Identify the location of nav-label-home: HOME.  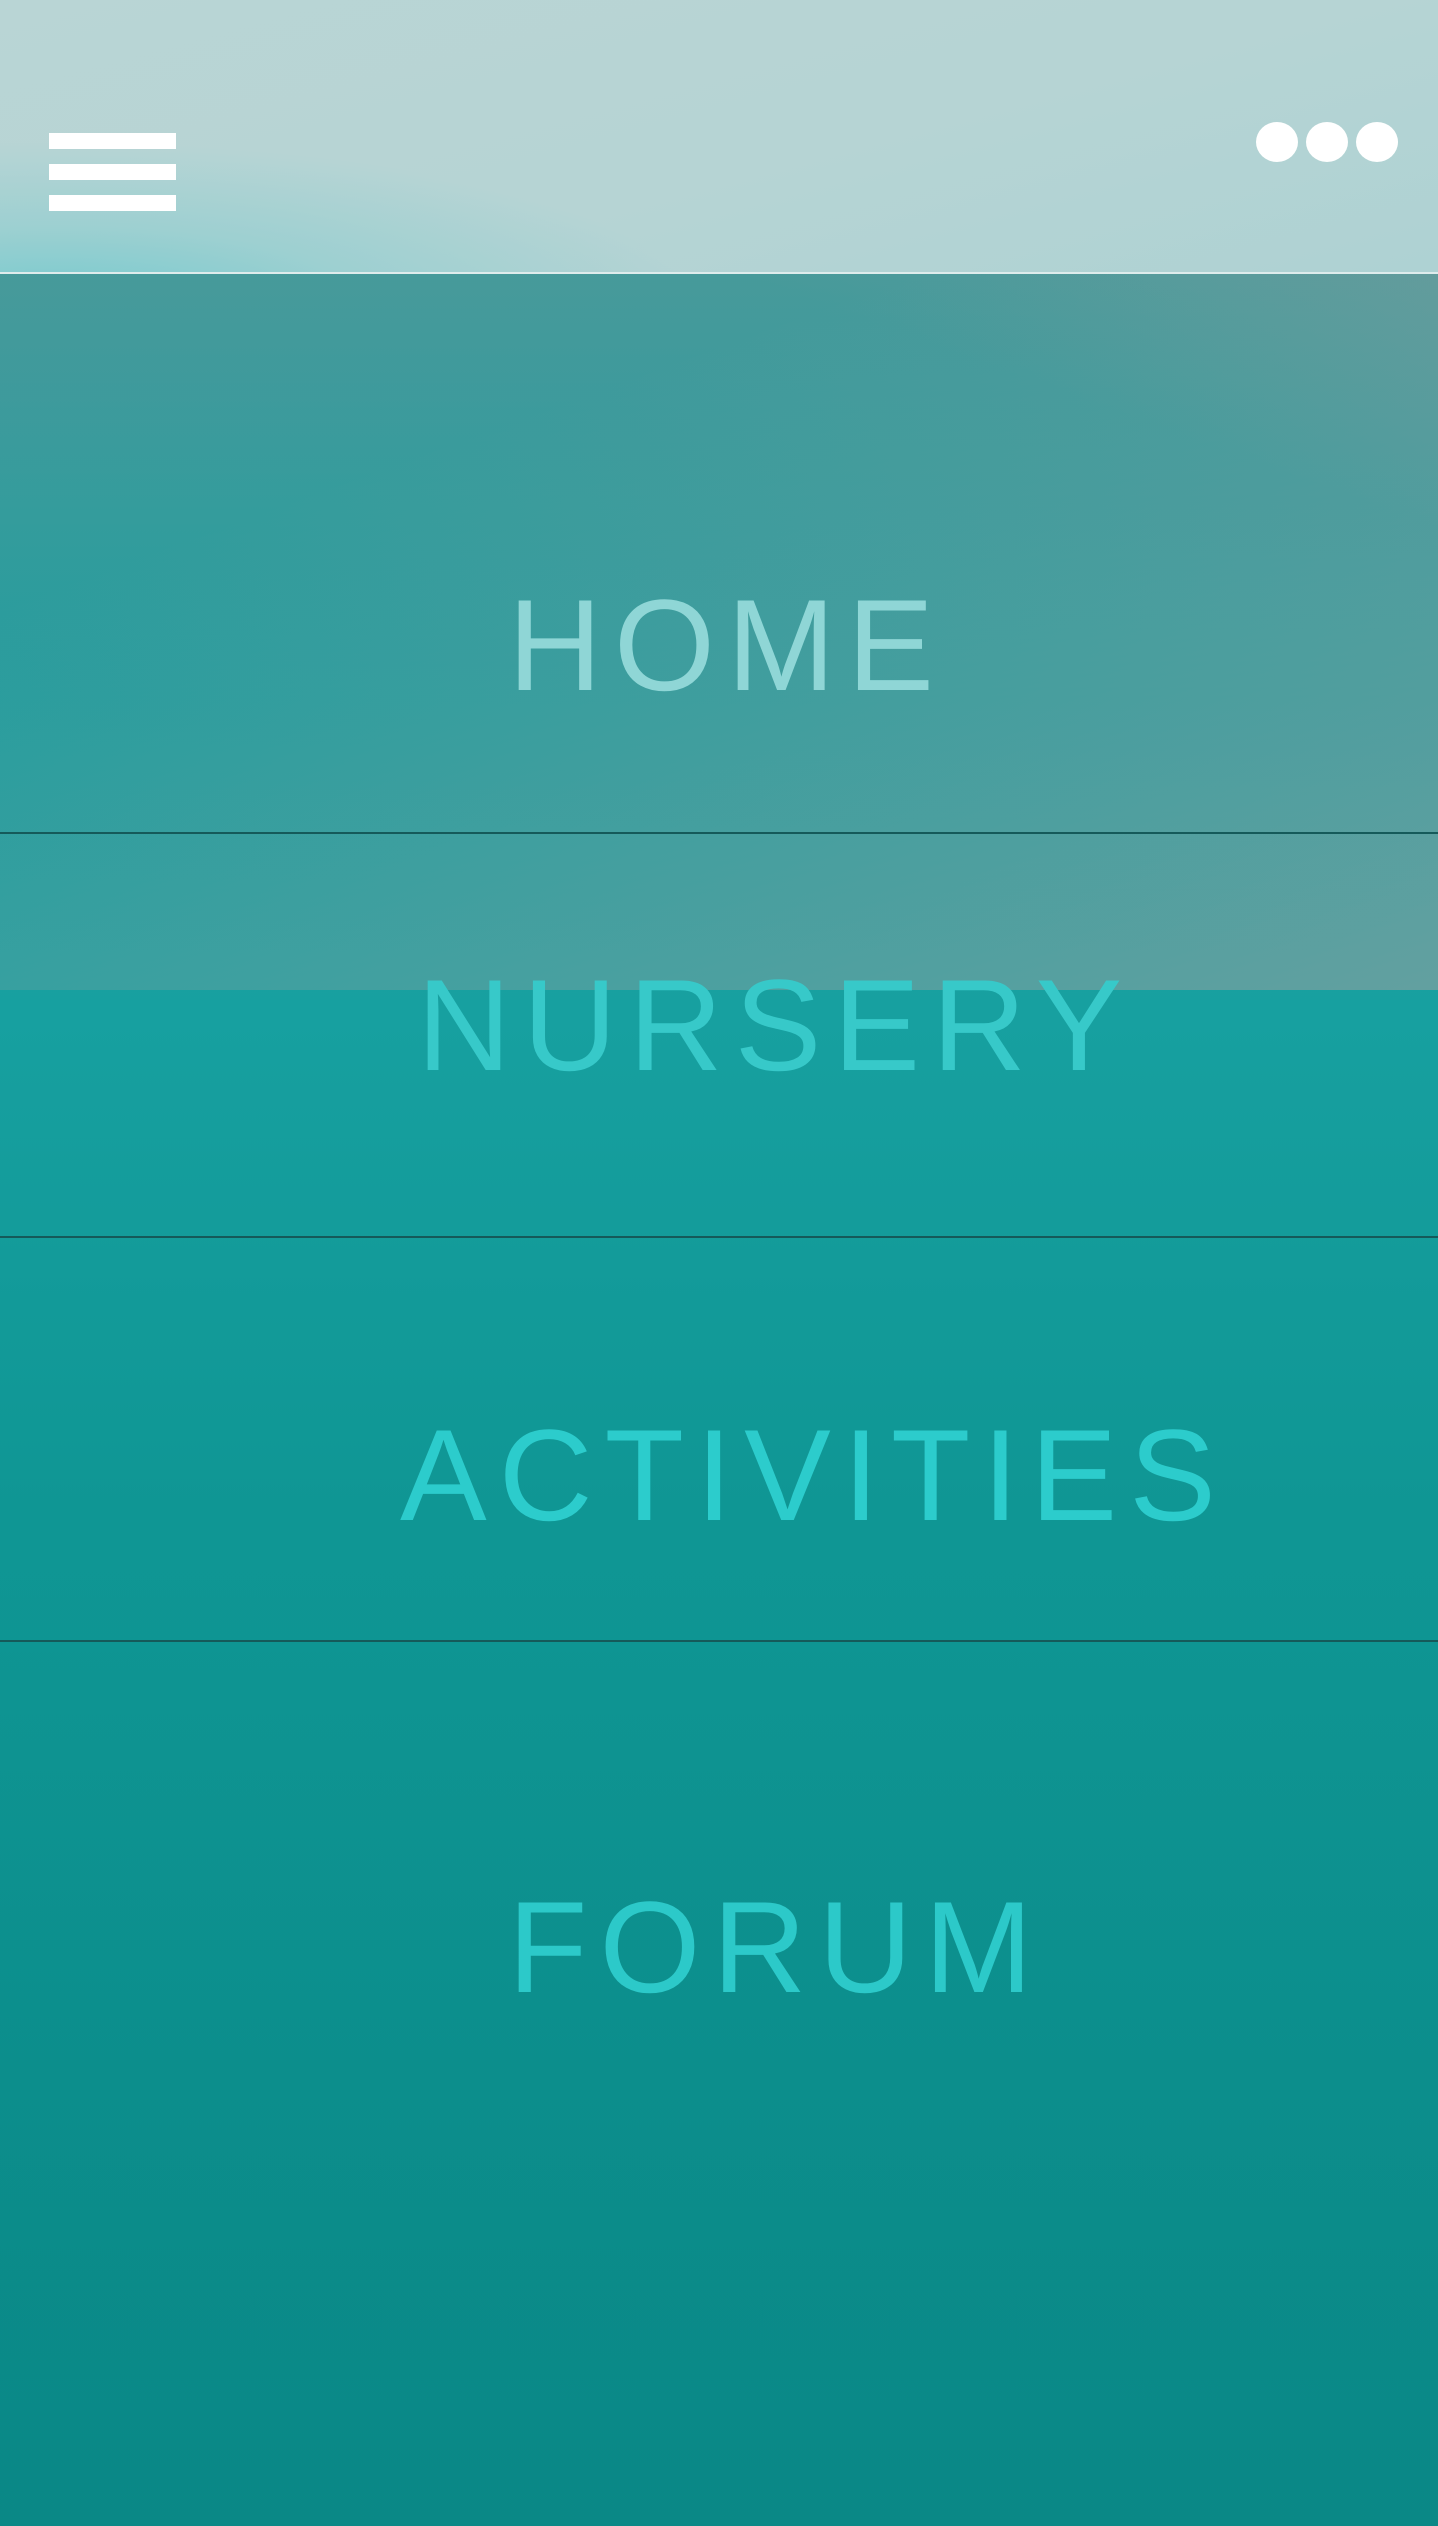
(727, 645).